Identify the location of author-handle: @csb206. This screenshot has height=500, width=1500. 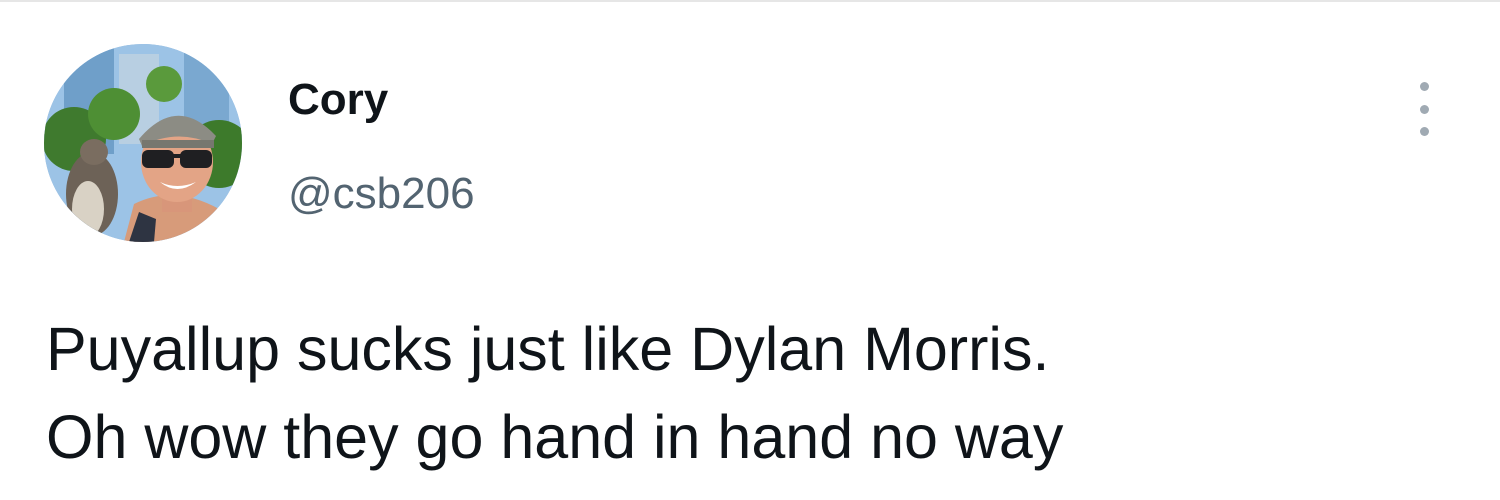
(381, 194).